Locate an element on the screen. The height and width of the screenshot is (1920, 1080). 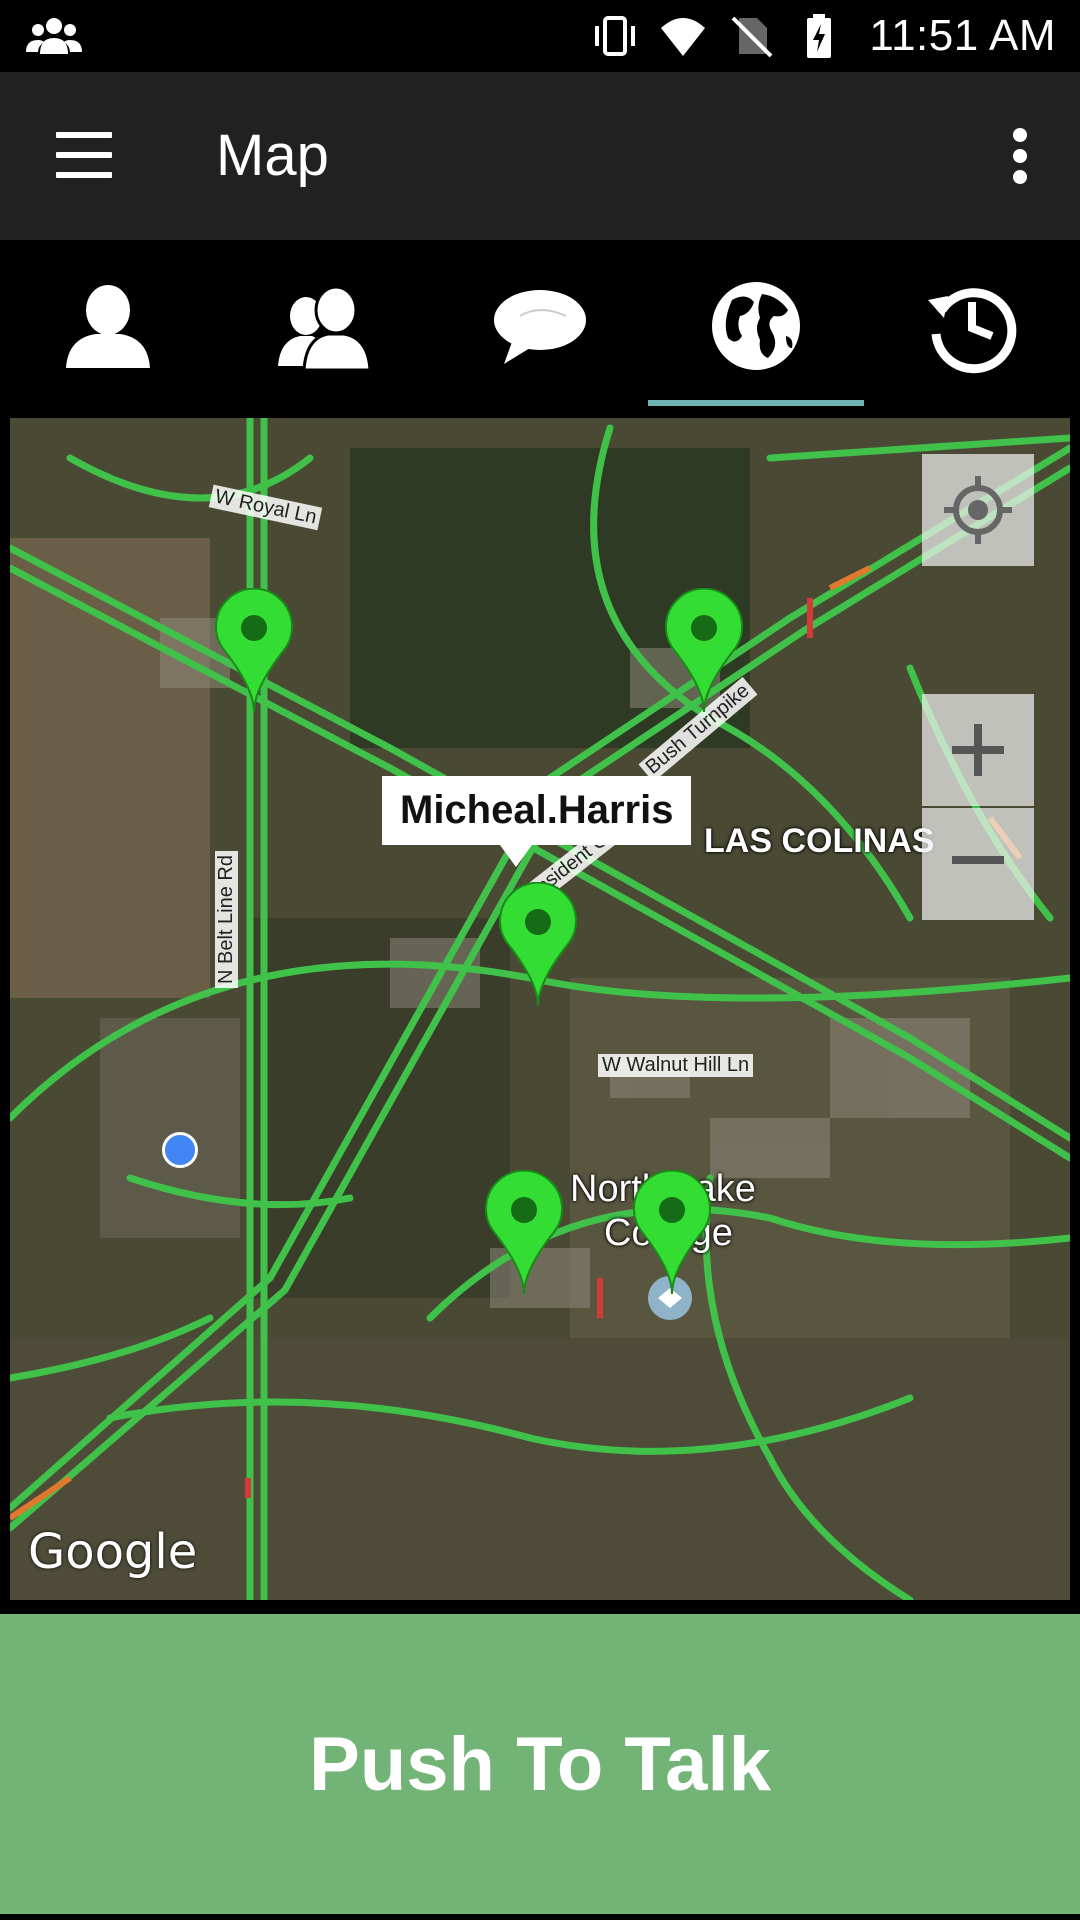
minus-icon is located at coordinates (978, 860).